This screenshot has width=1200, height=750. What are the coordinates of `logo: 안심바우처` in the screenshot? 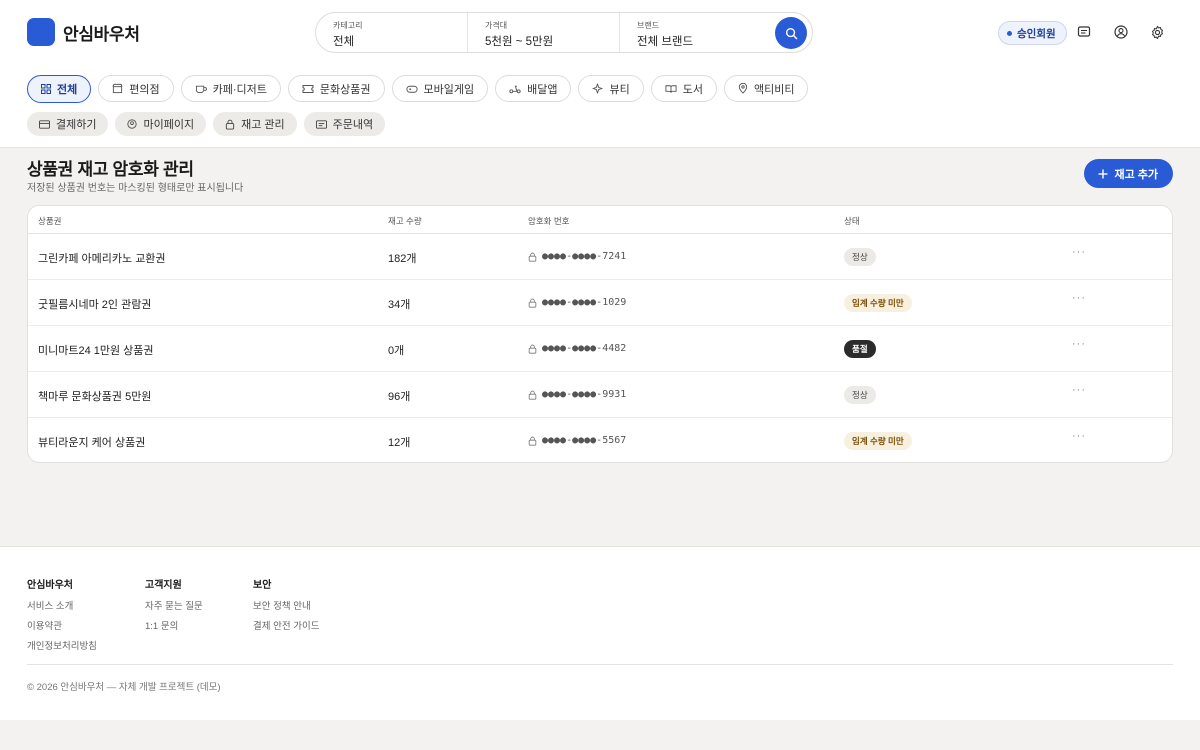 It's located at (83, 32).